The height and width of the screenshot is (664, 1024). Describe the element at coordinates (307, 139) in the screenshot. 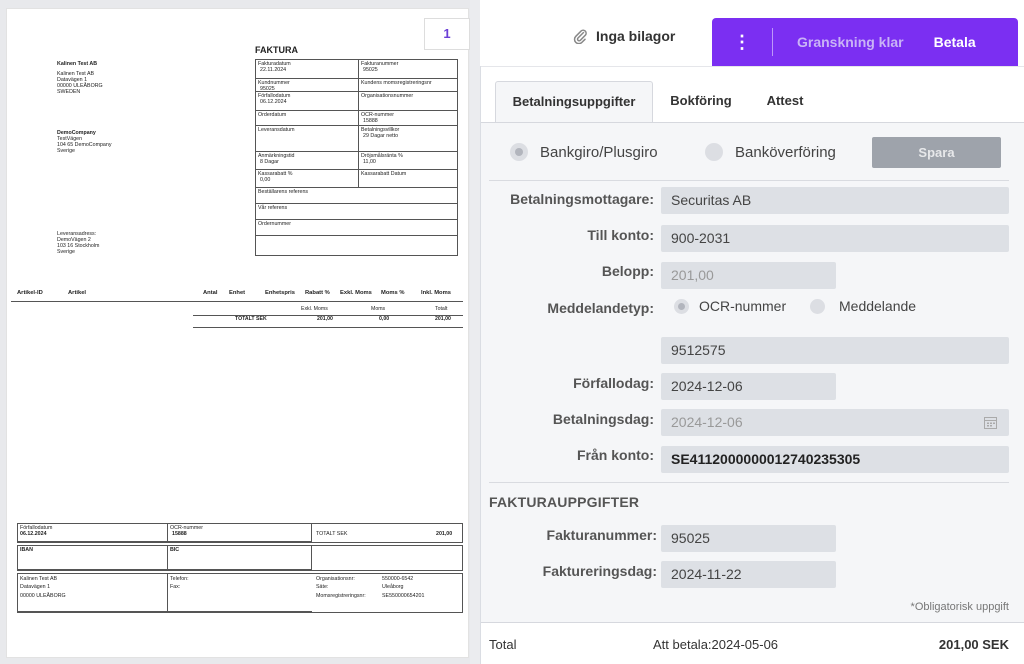

I see `header-grid-cell: Leveransdatum` at that location.